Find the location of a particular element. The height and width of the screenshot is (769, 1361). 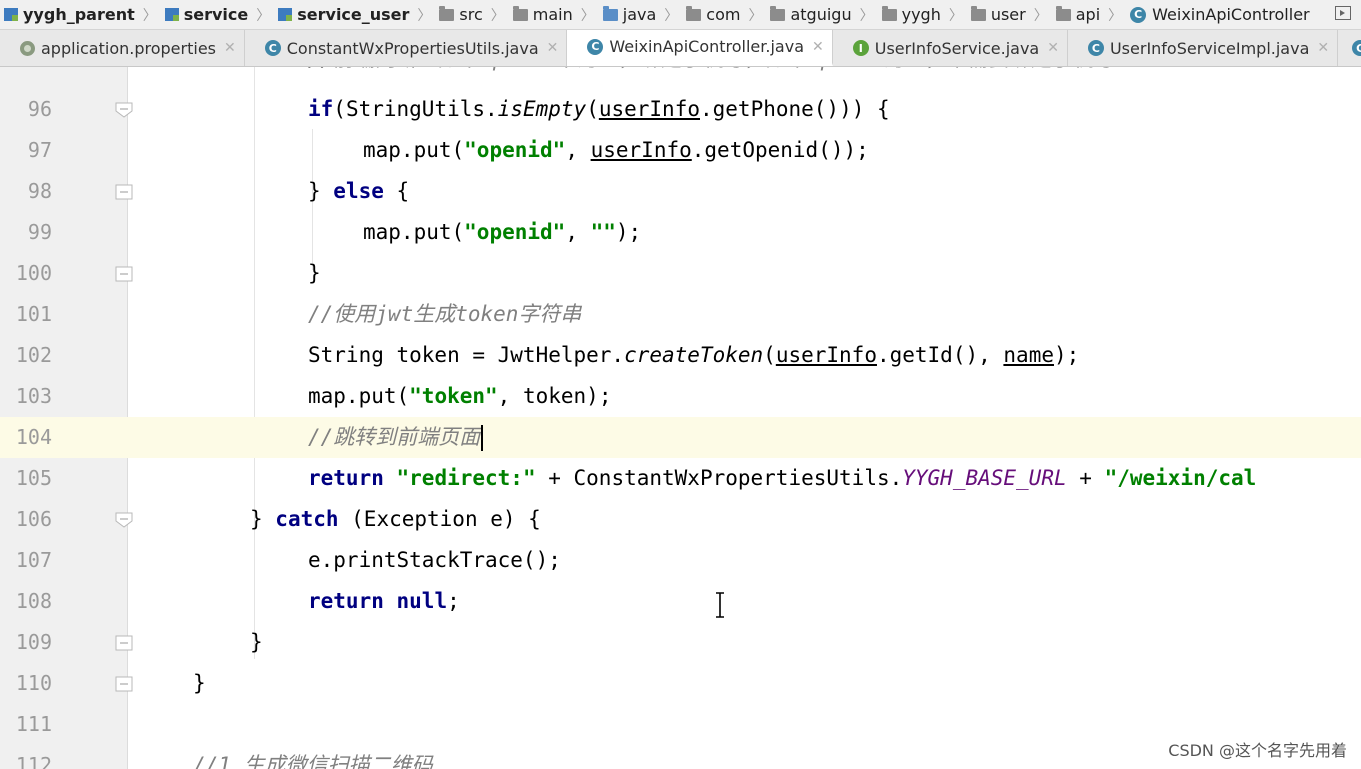

breadcrumb-weixin-api-controller: C WeixinApiController is located at coordinates (1218, 14).